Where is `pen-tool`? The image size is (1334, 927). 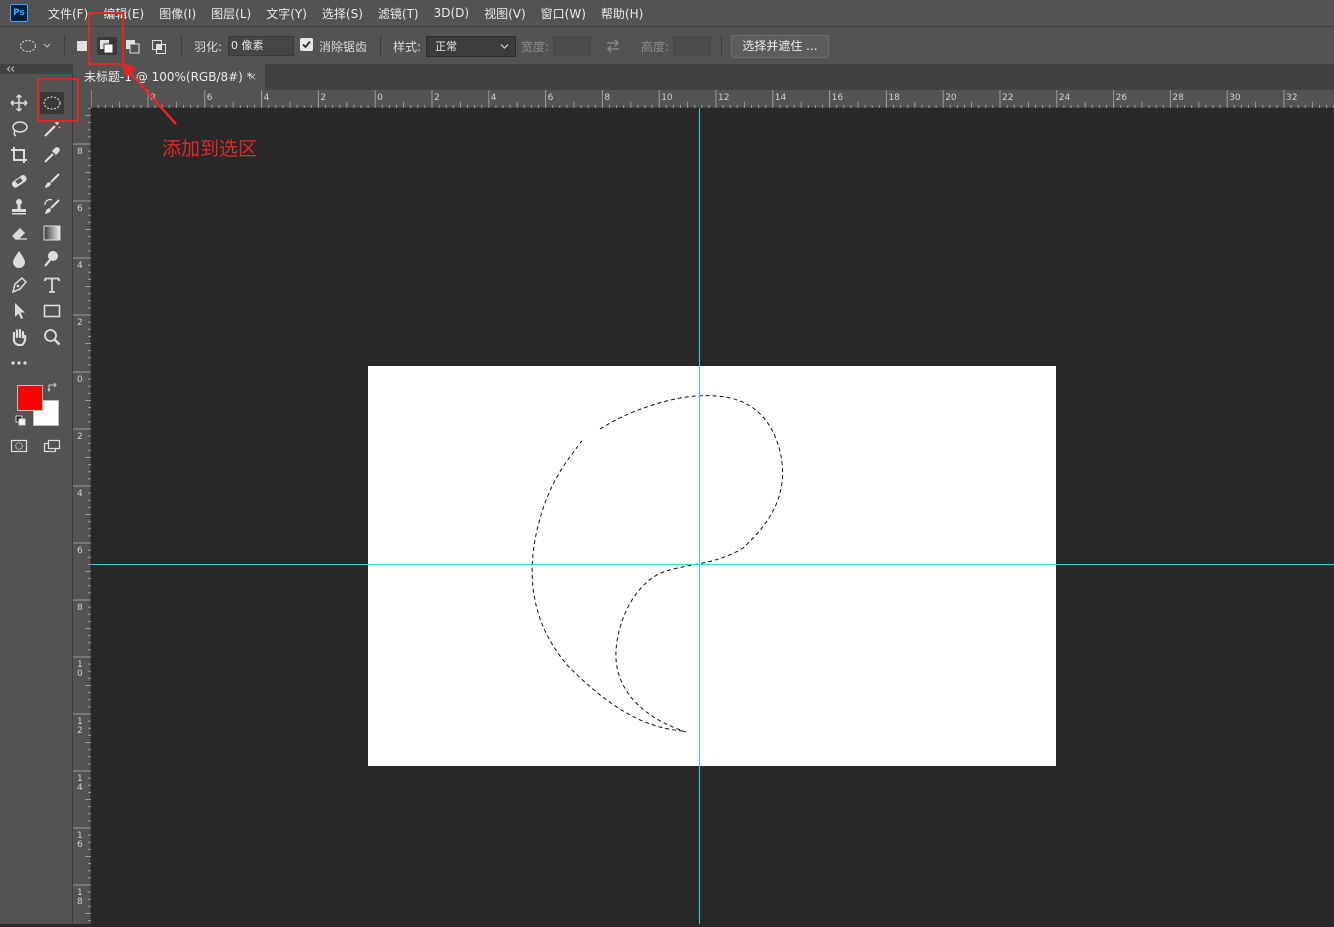 pen-tool is located at coordinates (19, 285).